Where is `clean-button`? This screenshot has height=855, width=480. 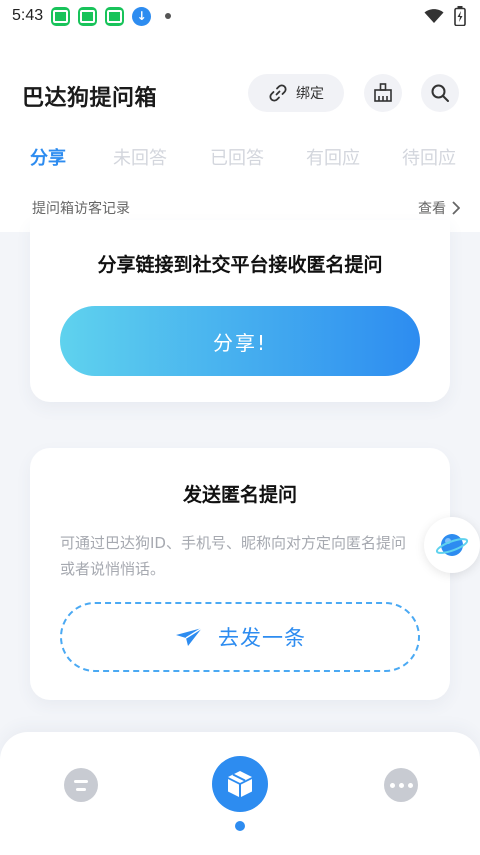
clean-button is located at coordinates (383, 93).